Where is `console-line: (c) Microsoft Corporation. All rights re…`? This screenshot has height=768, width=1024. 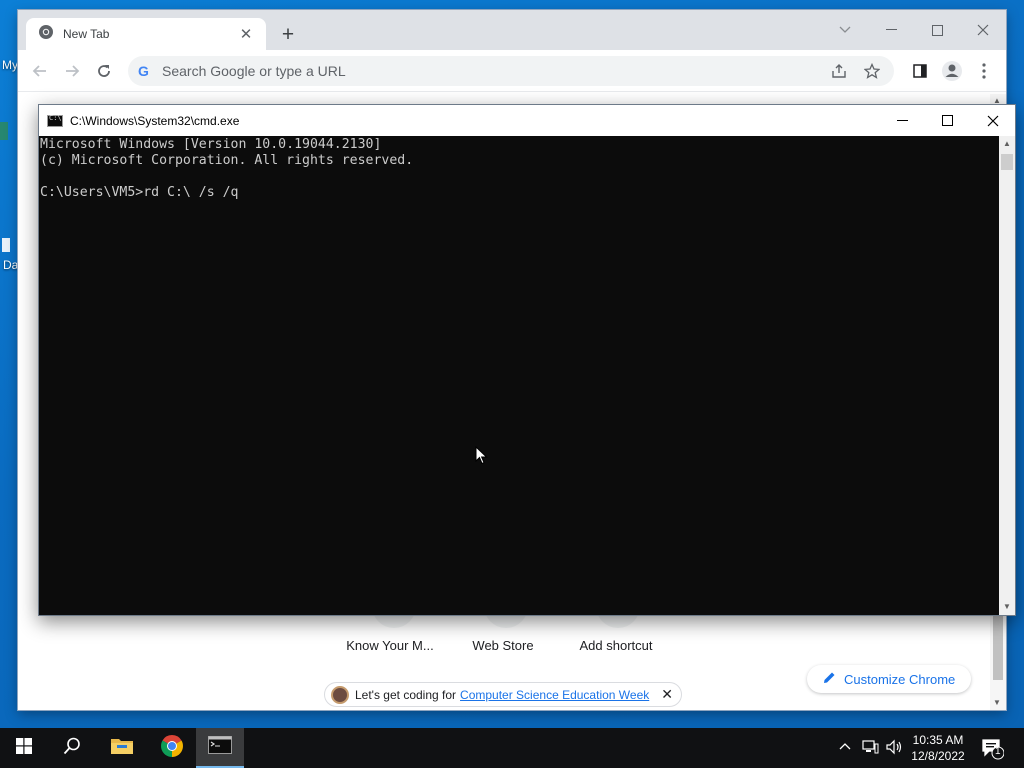
console-line: (c) Microsoft Corporation. All rights re… is located at coordinates (227, 160).